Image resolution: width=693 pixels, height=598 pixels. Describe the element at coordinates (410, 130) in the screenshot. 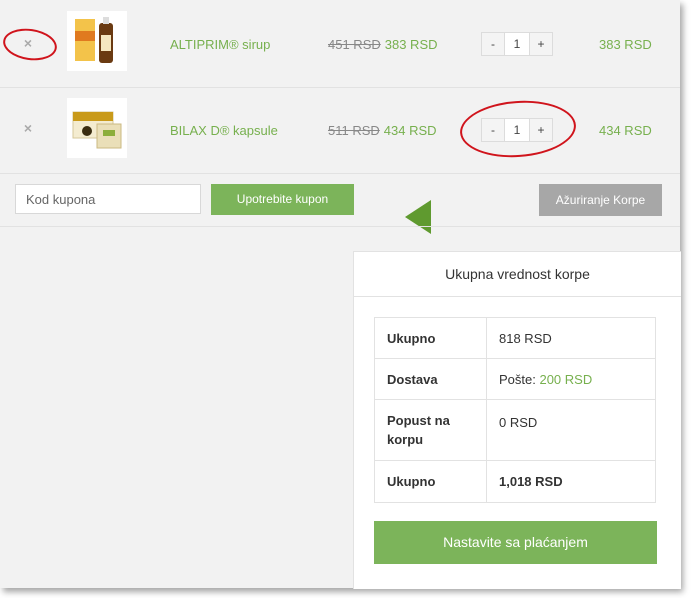

I see `new-price: 434 RSD` at that location.